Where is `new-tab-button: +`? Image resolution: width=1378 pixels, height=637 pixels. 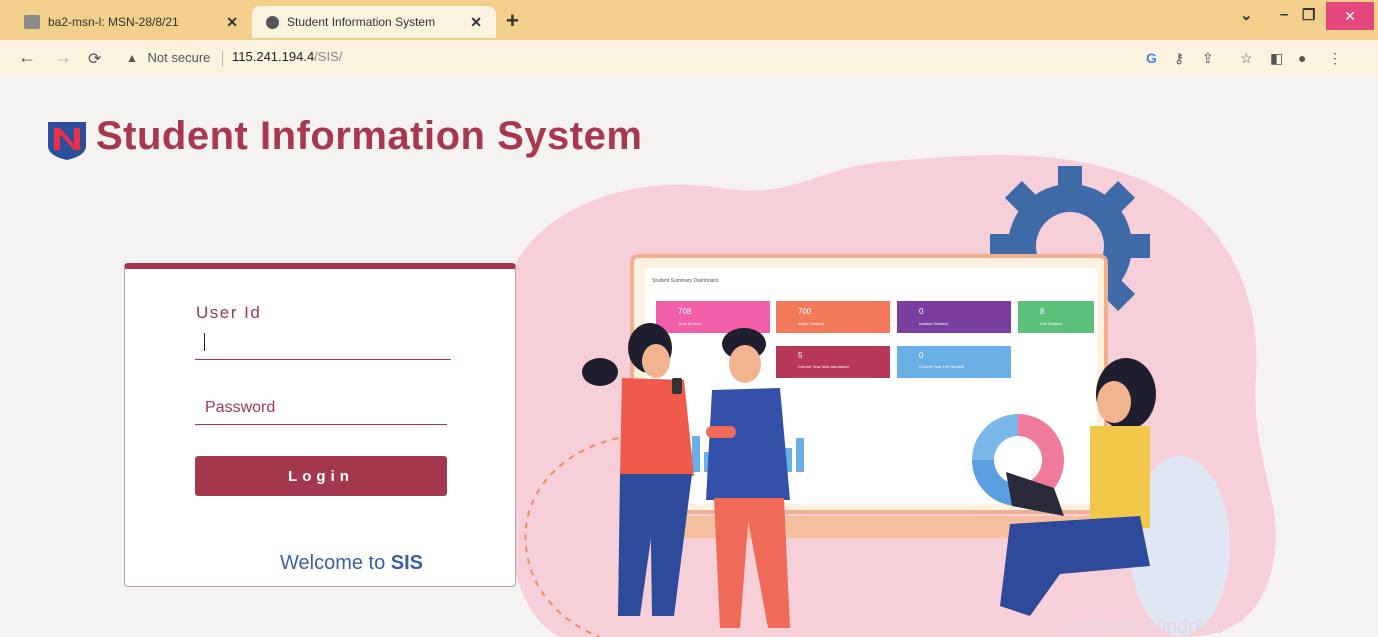
new-tab-button: + is located at coordinates (512, 21).